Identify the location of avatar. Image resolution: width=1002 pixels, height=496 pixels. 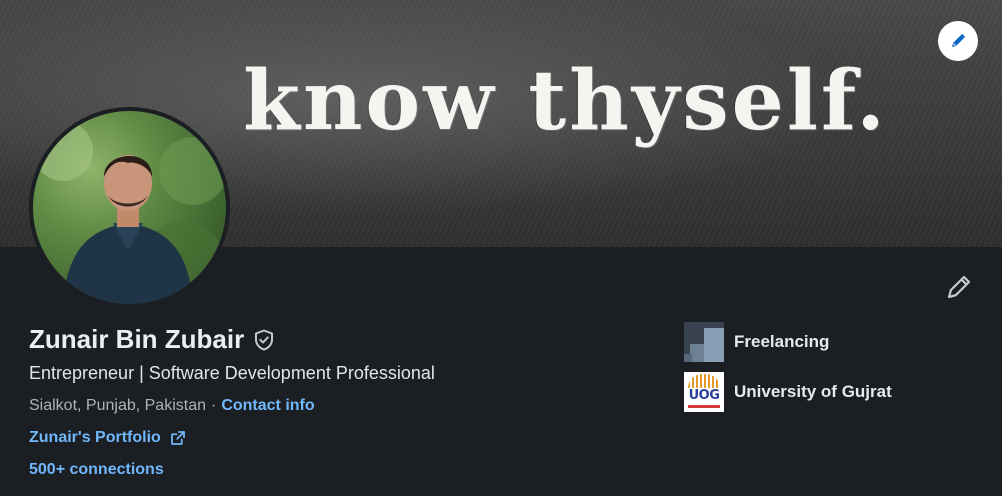
(129, 207).